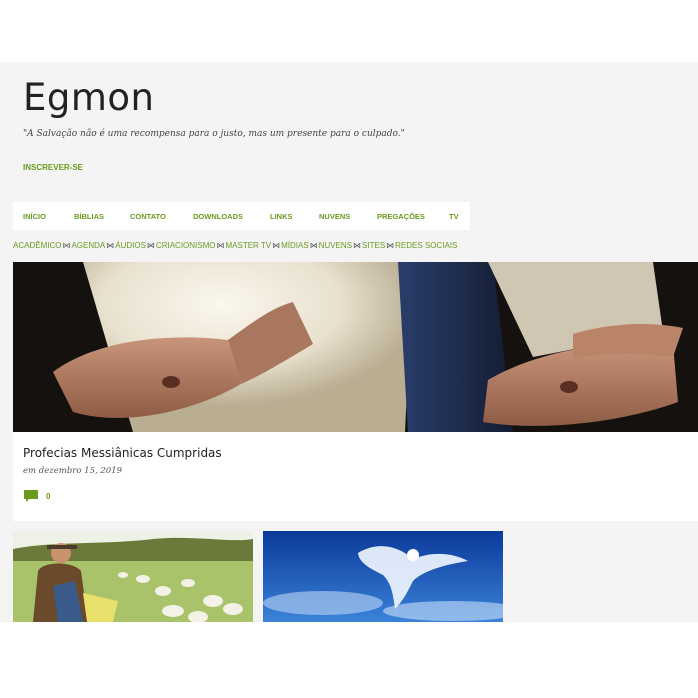 The width and height of the screenshot is (698, 698). Describe the element at coordinates (373, 245) in the screenshot. I see `subnav-item-sites: SITES` at that location.